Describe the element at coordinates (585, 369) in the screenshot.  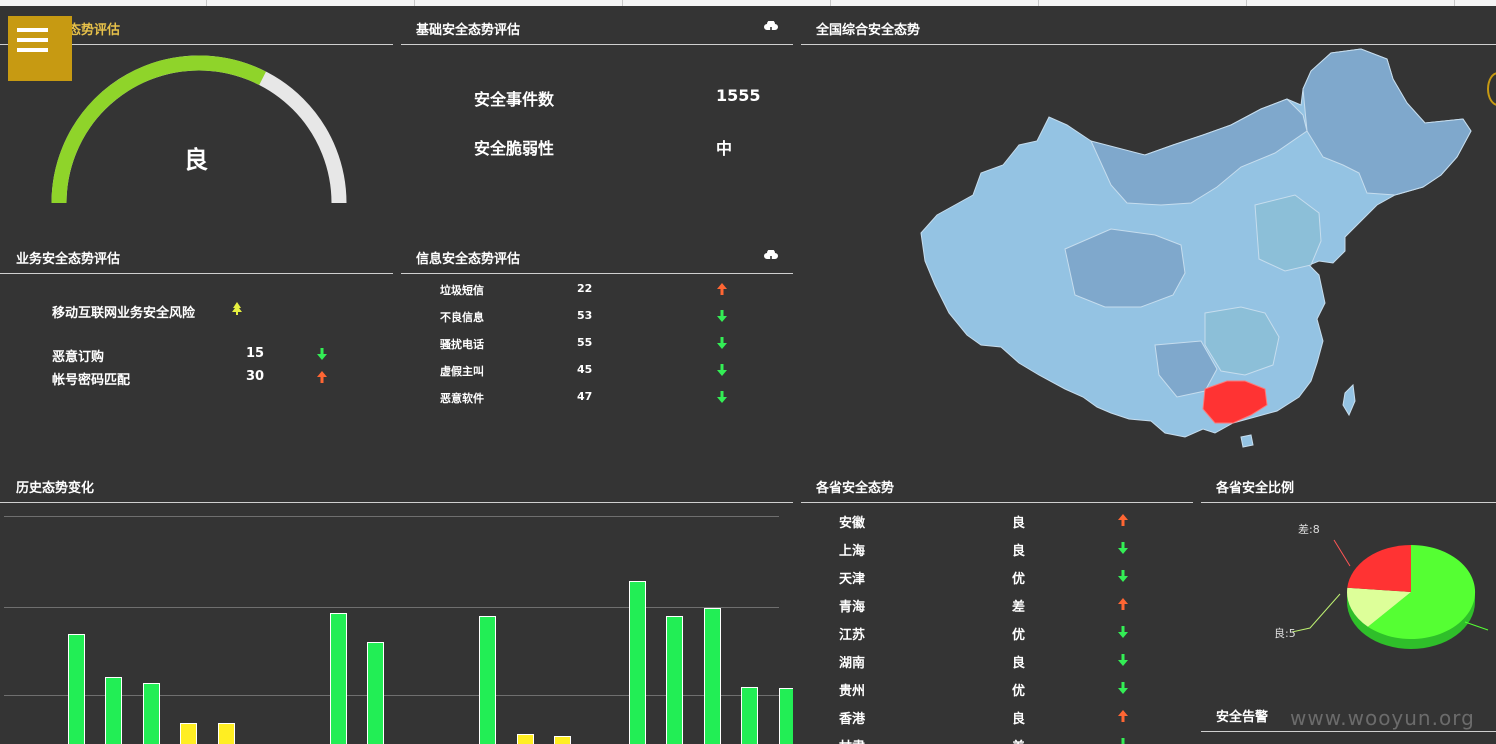
I see `info-row-4-value: 45` at that location.